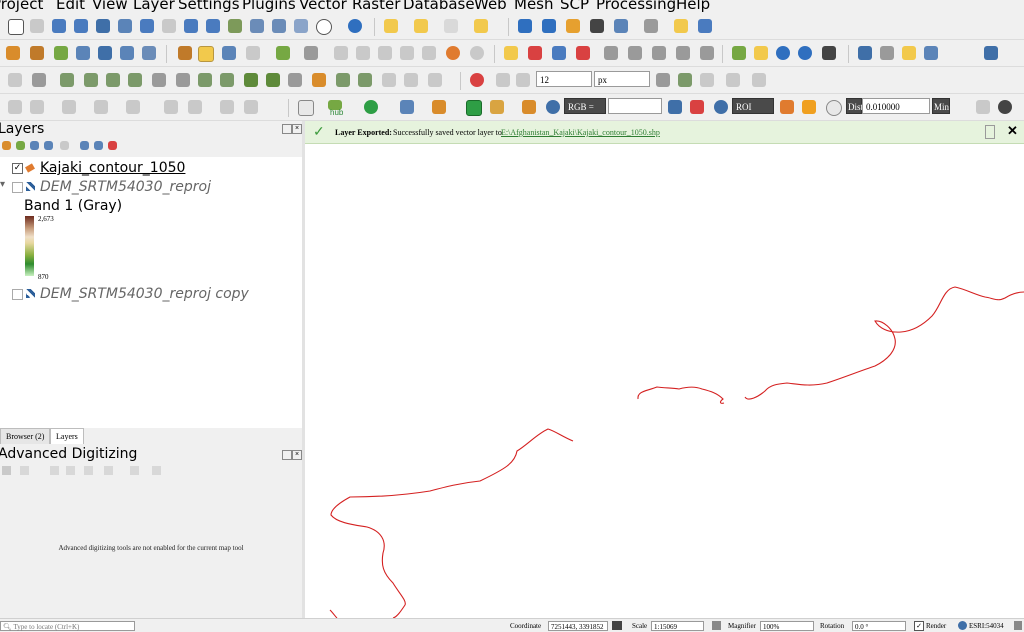 Image resolution: width=1024 pixels, height=632 pixels. I want to click on rotate-point-icon, so click(295, 80).